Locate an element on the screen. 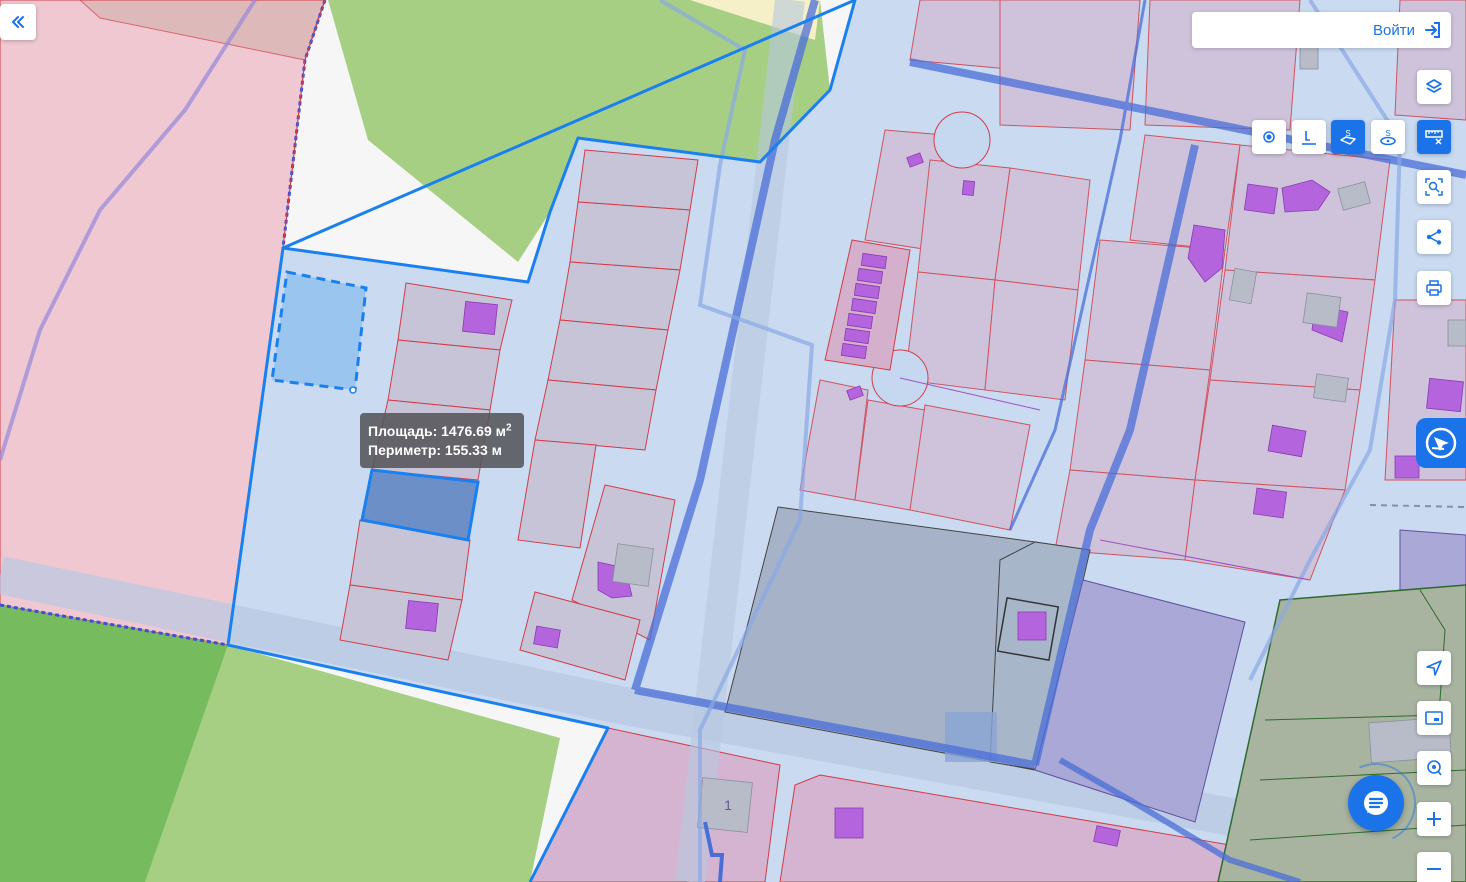 The width and height of the screenshot is (1466, 882). measurement-tooltip: Площадь: 1476.69 м2 Периметр: 155.33 м is located at coordinates (442, 440).